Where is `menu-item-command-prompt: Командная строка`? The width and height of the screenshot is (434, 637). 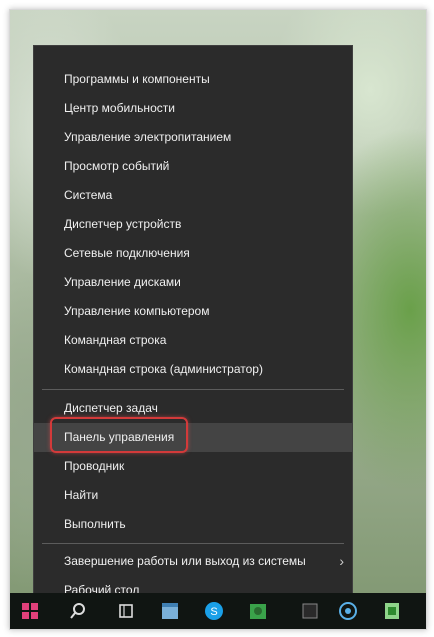 menu-item-command-prompt: Командная строка is located at coordinates (193, 340).